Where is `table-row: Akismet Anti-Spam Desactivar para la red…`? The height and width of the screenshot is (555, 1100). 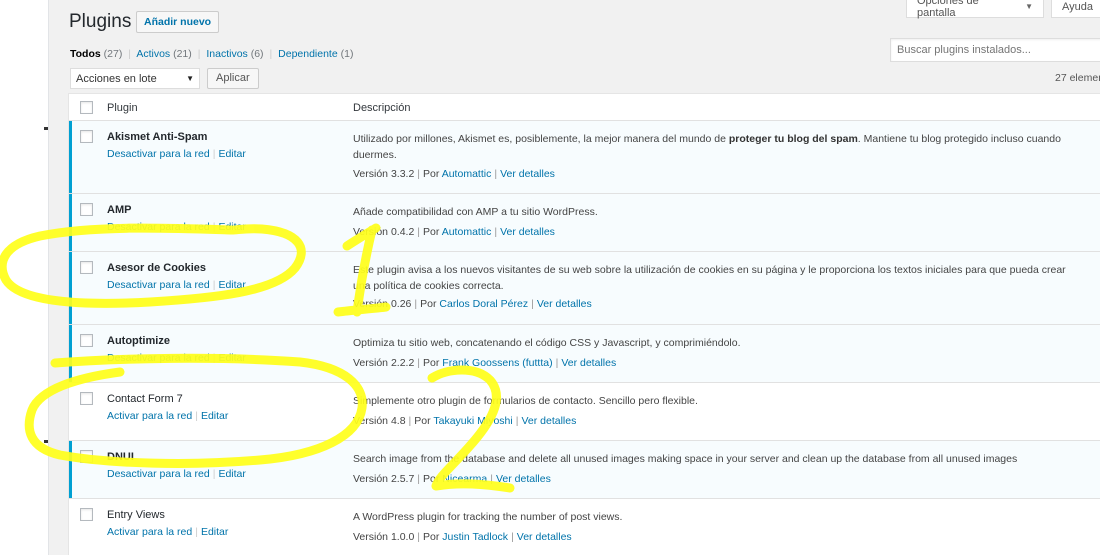
table-row: Akismet Anti-Spam Desactivar para la red… is located at coordinates (584, 157).